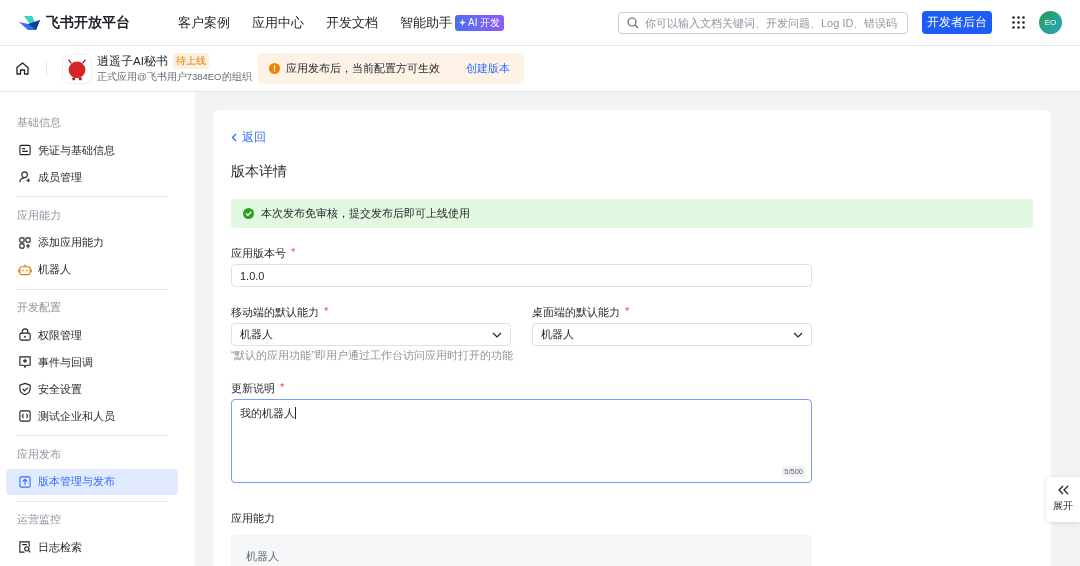 The image size is (1080, 566). Describe the element at coordinates (92, 416) in the screenshot. I see `sidebar-item: 测试企业和人员` at that location.